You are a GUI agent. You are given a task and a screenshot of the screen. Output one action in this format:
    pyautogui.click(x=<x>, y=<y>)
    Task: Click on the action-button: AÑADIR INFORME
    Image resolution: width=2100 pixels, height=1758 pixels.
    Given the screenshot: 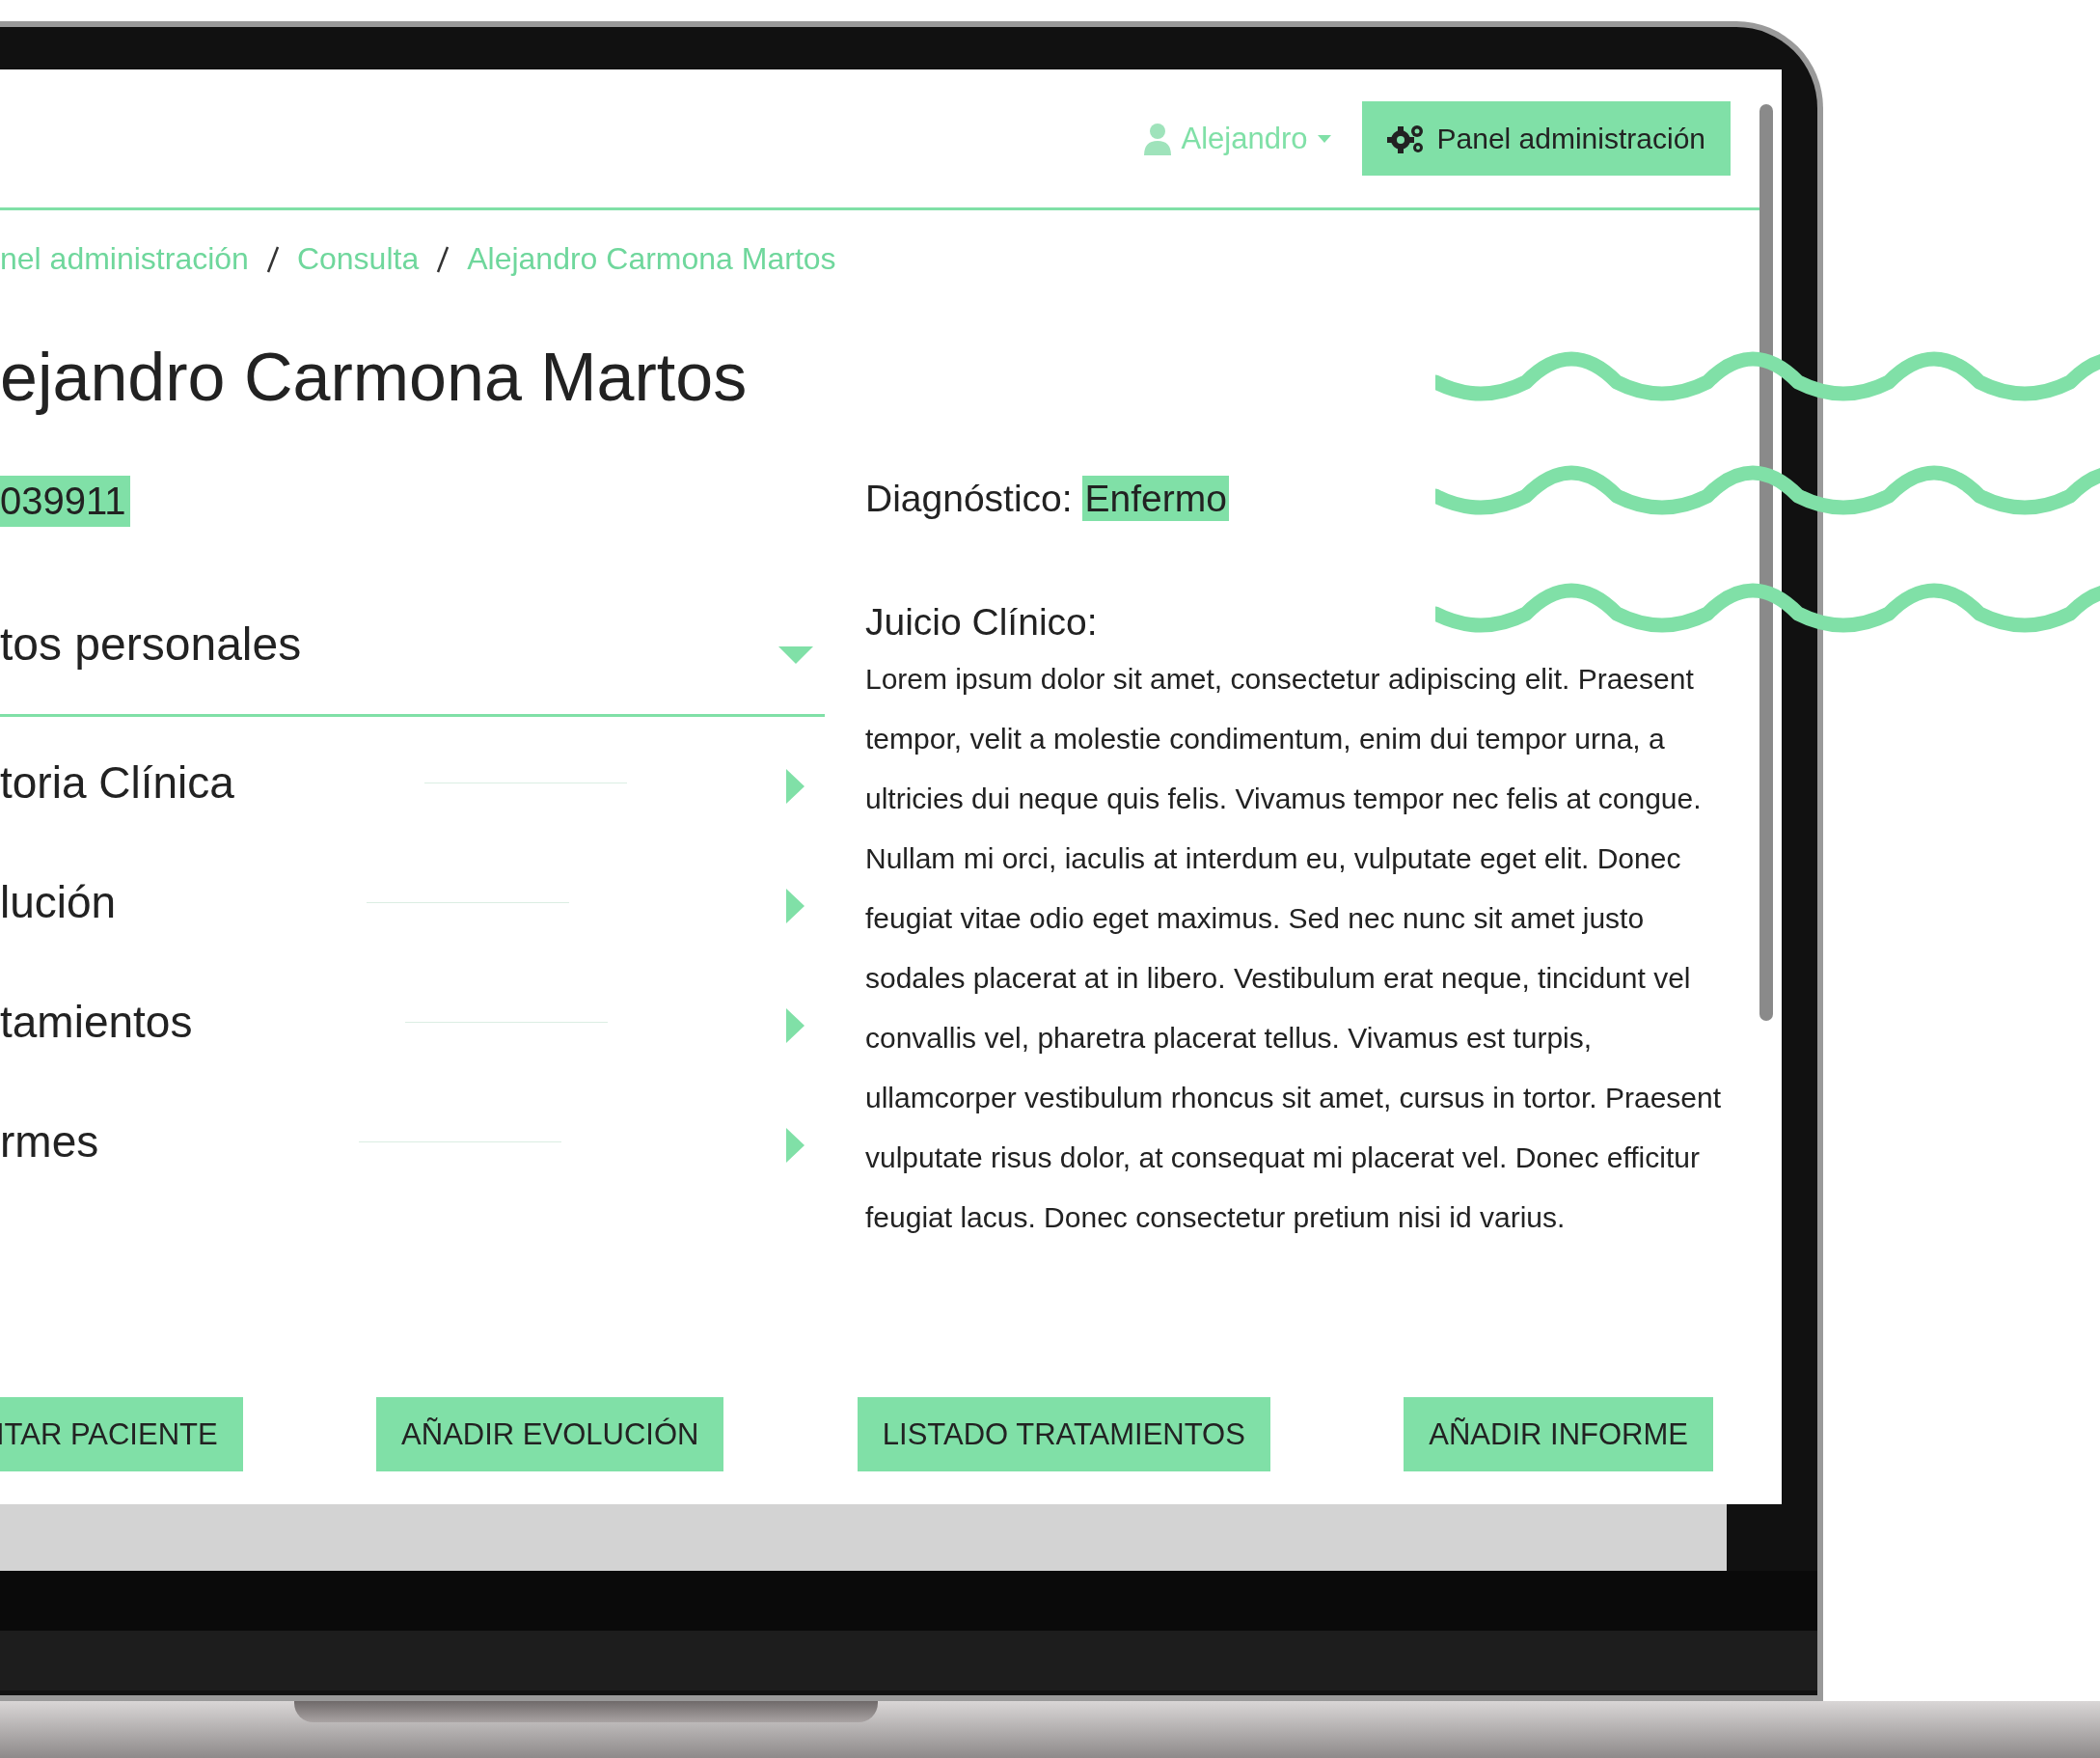 What is the action you would take?
    pyautogui.click(x=1558, y=1434)
    